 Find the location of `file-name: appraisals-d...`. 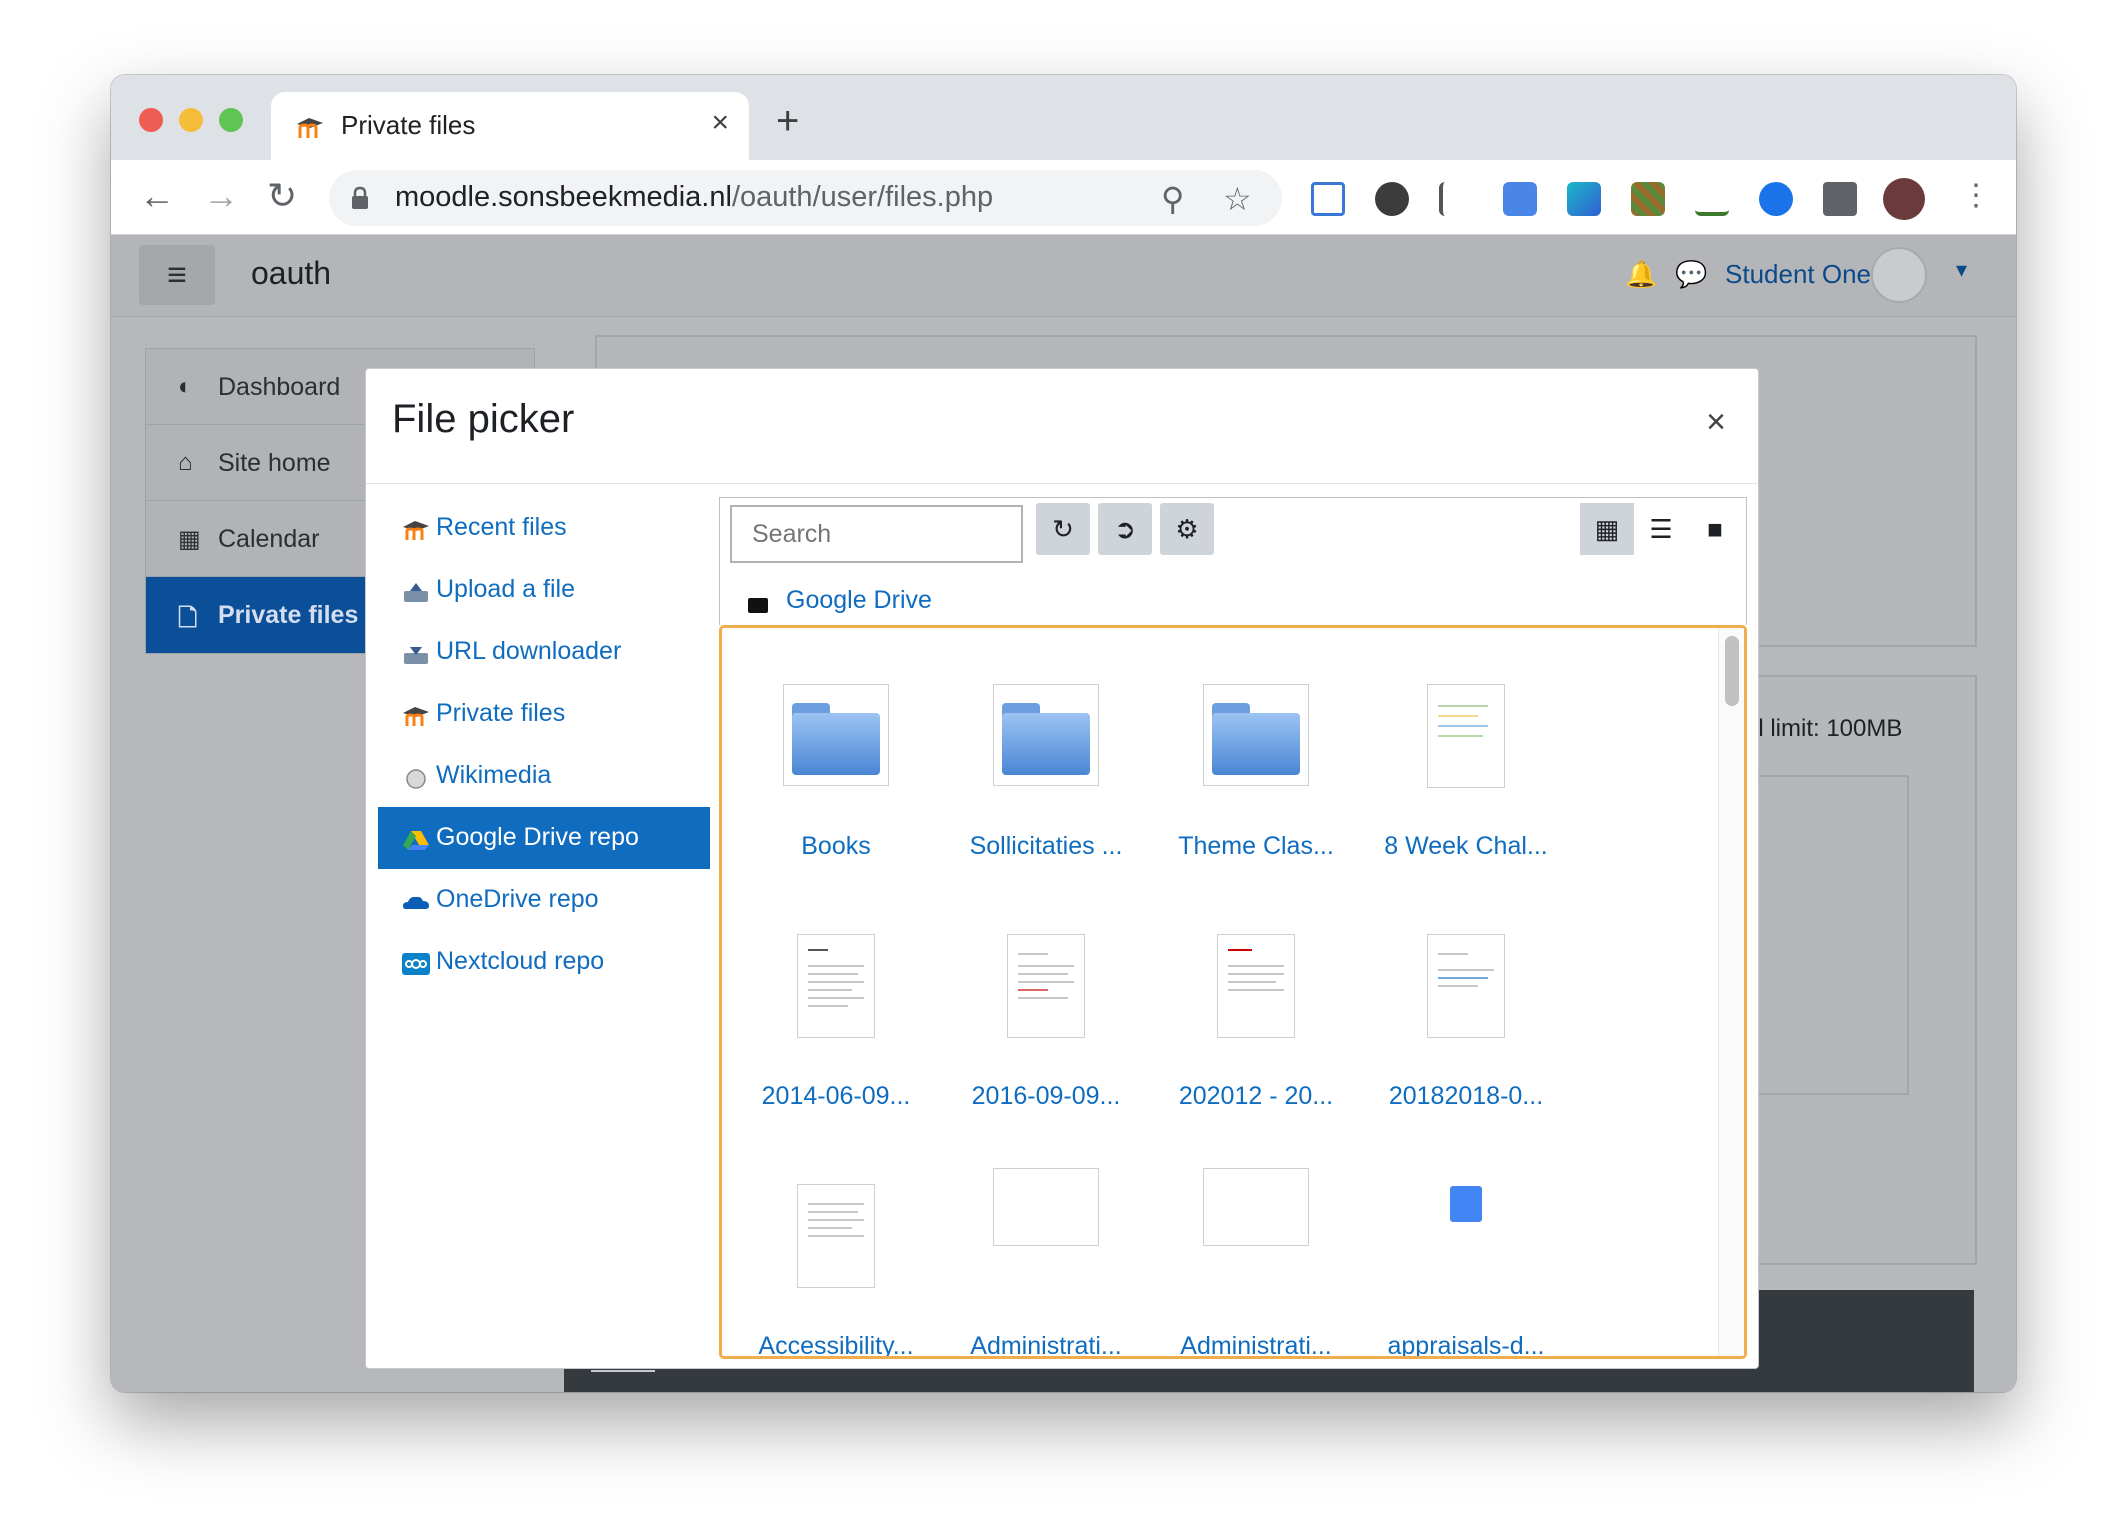

file-name: appraisals-d... is located at coordinates (1466, 1345).